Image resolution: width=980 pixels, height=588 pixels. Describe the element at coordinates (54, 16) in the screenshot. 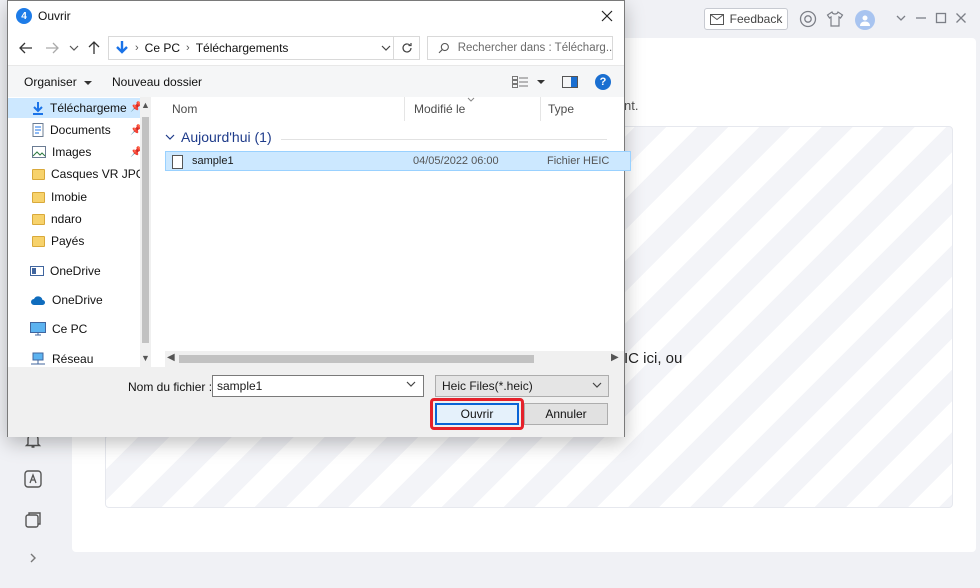

I see `dialog-title: Ouvrir` at that location.